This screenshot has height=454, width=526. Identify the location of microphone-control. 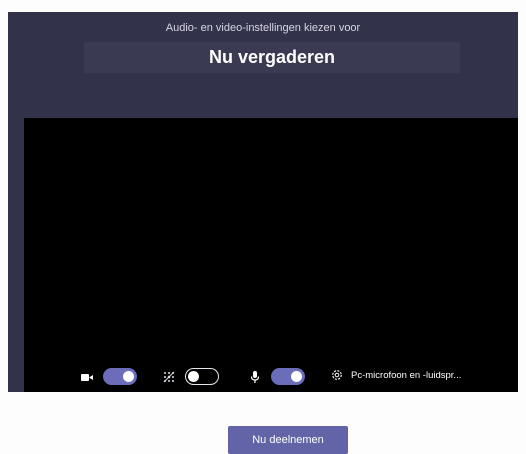
(276, 376).